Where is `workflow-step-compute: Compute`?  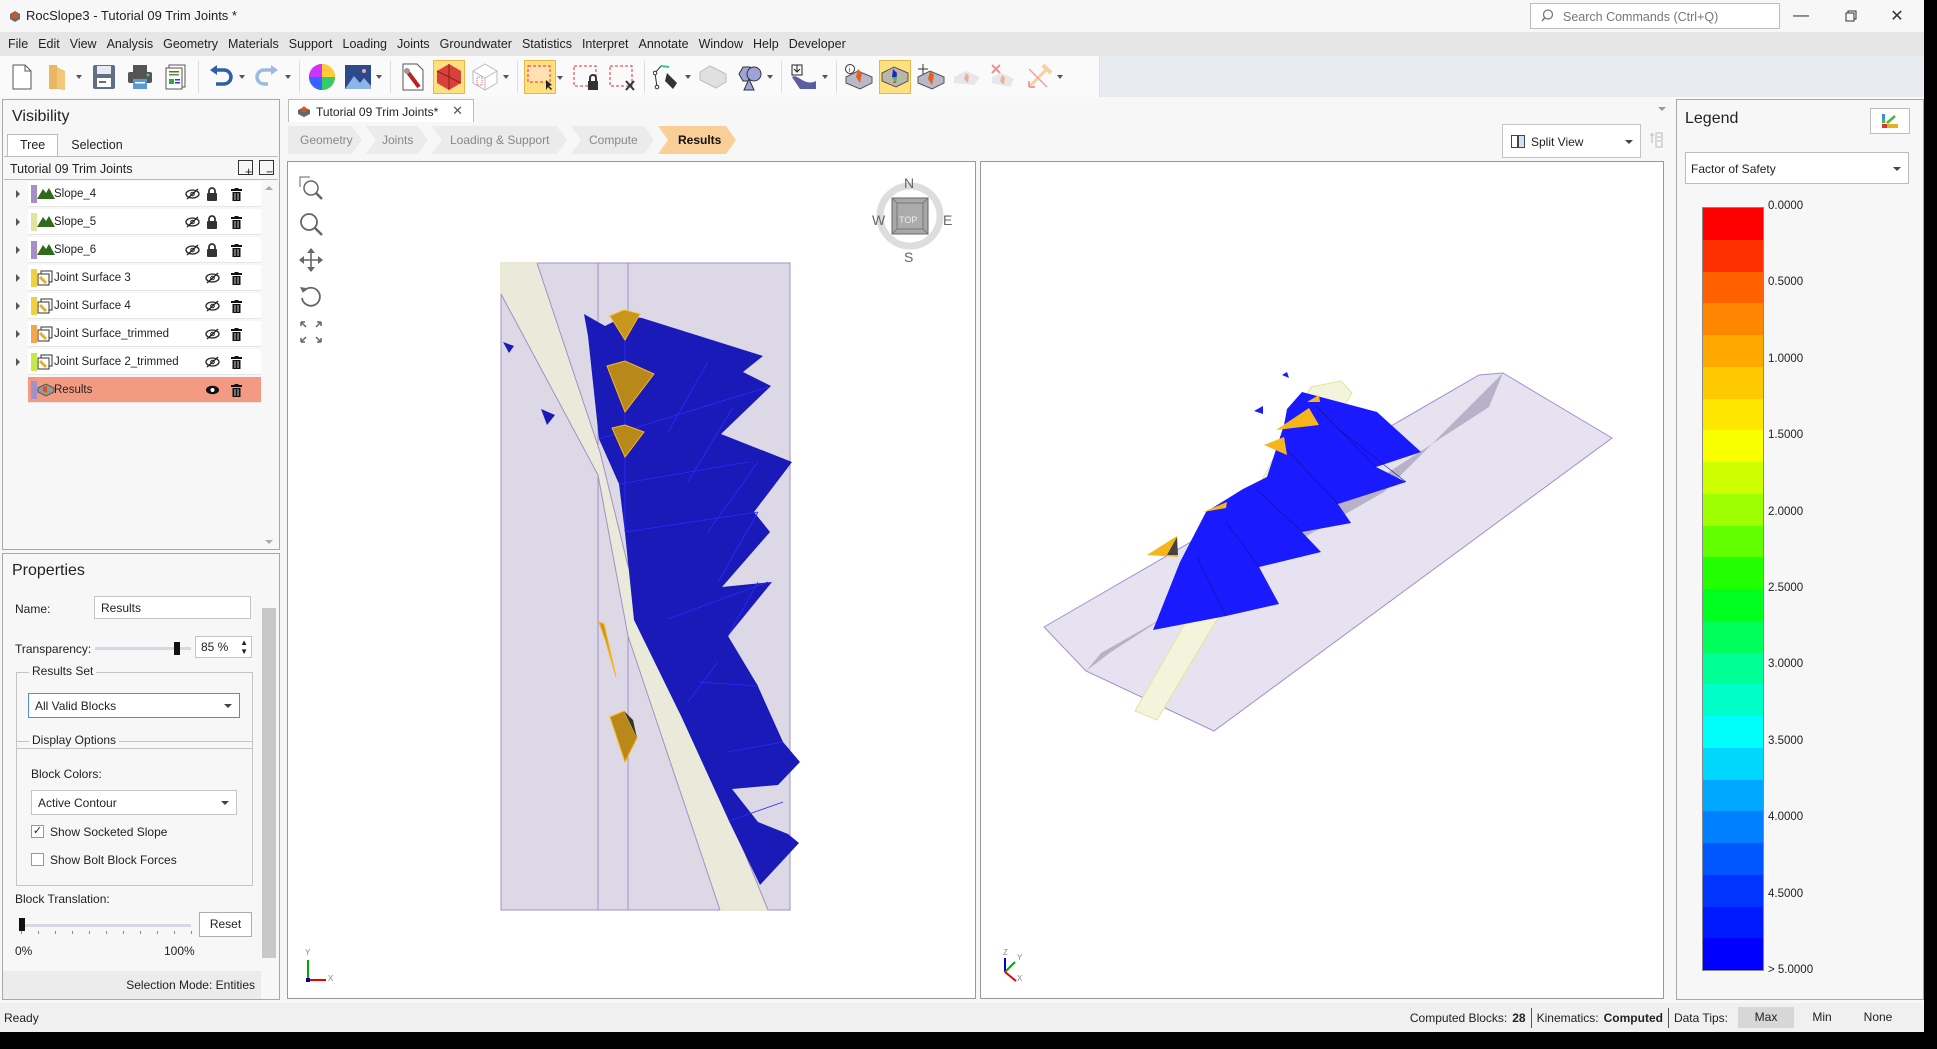 workflow-step-compute: Compute is located at coordinates (612, 140).